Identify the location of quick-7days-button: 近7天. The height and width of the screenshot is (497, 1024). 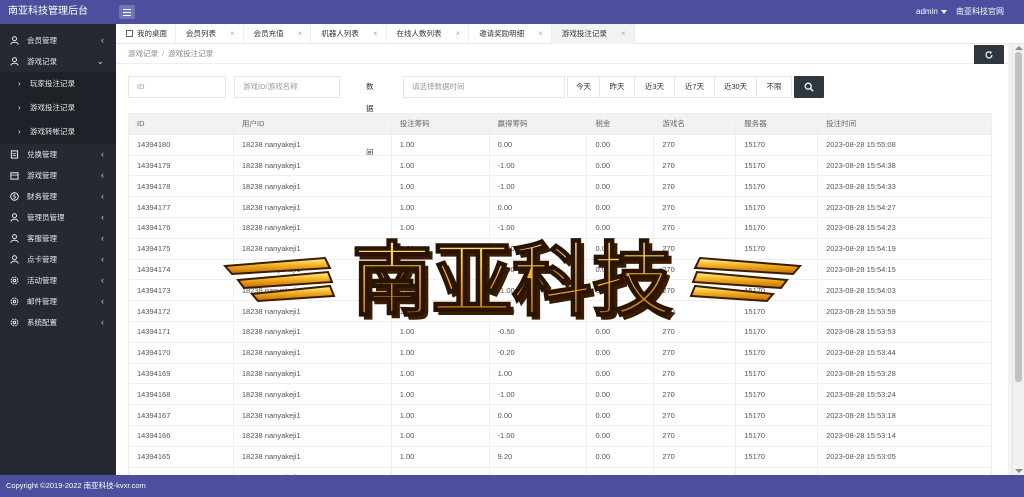
(694, 87).